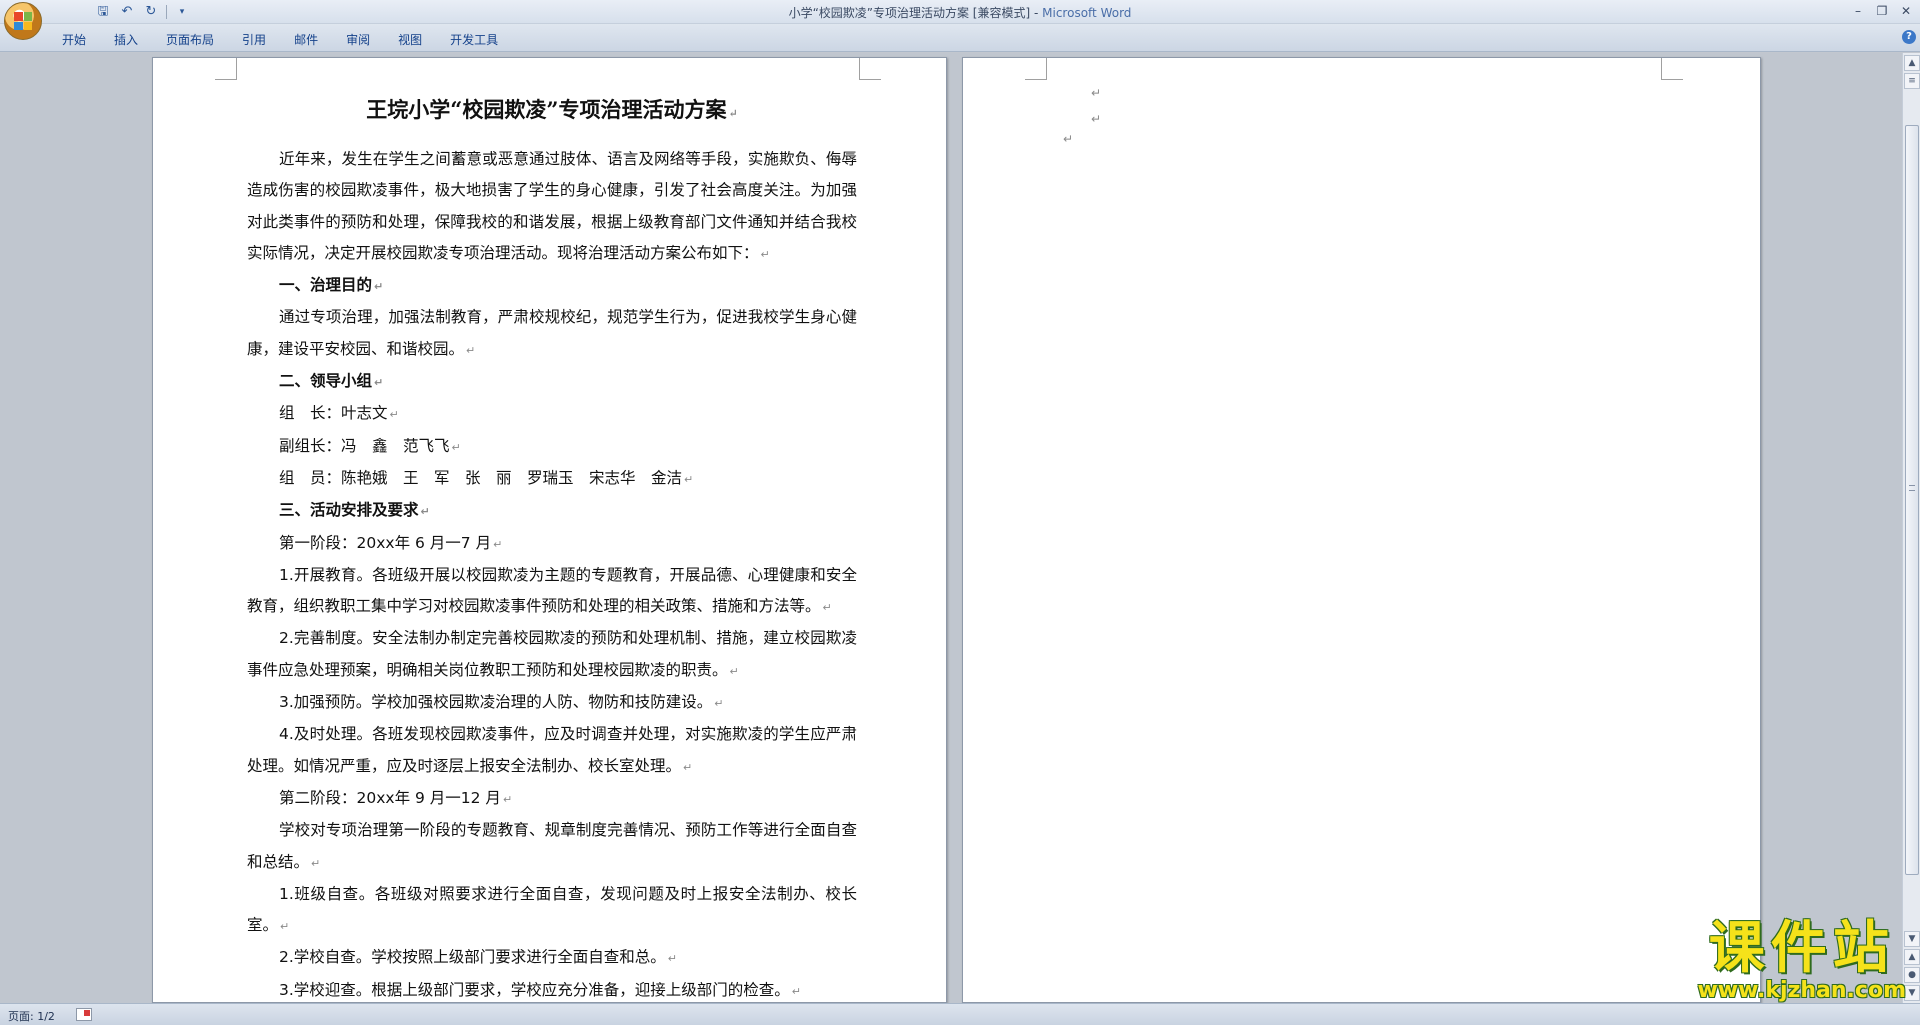 Image resolution: width=1920 pixels, height=1025 pixels. I want to click on minimize-icon: –, so click(1858, 11).